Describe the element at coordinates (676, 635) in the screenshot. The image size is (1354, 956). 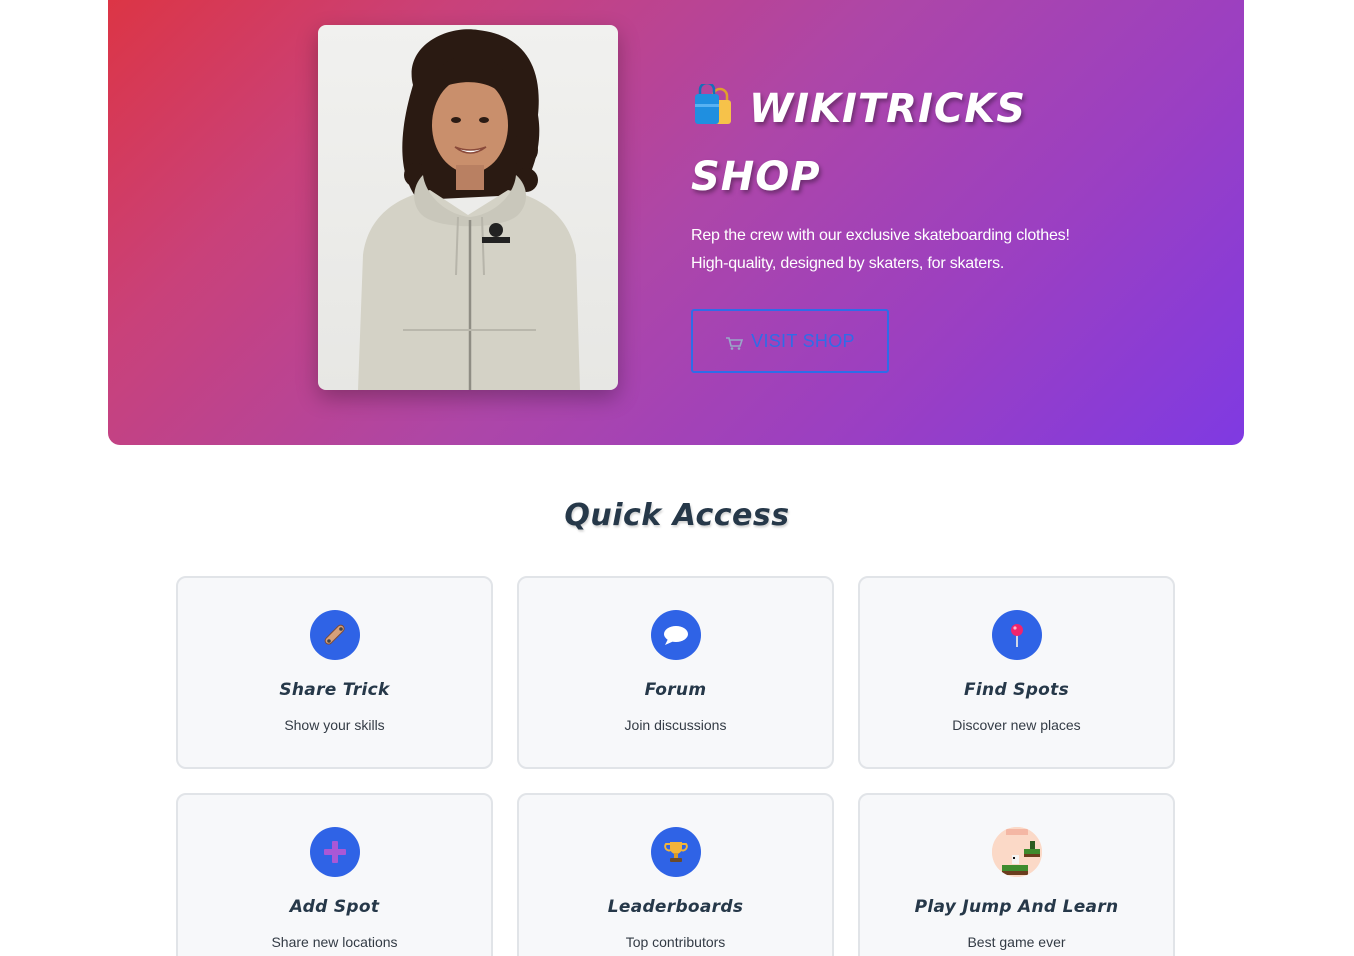
I see `speech-bubble-icon` at that location.